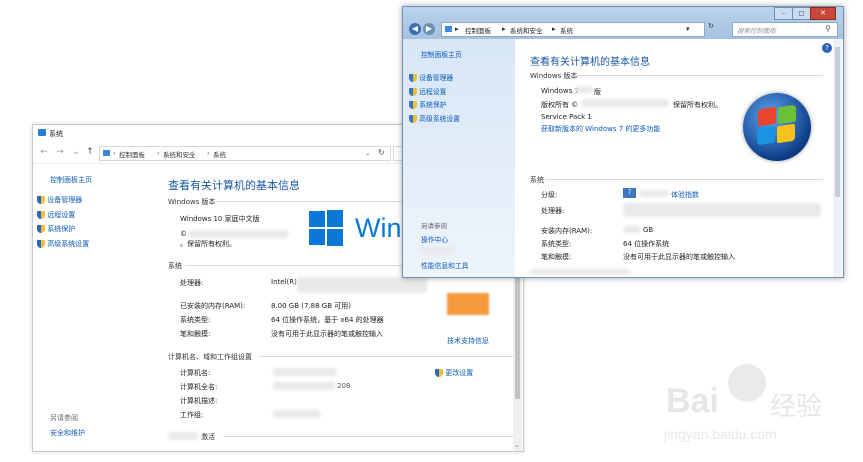  What do you see at coordinates (415, 29) in the screenshot?
I see `back-arrow-icon: ◀` at bounding box center [415, 29].